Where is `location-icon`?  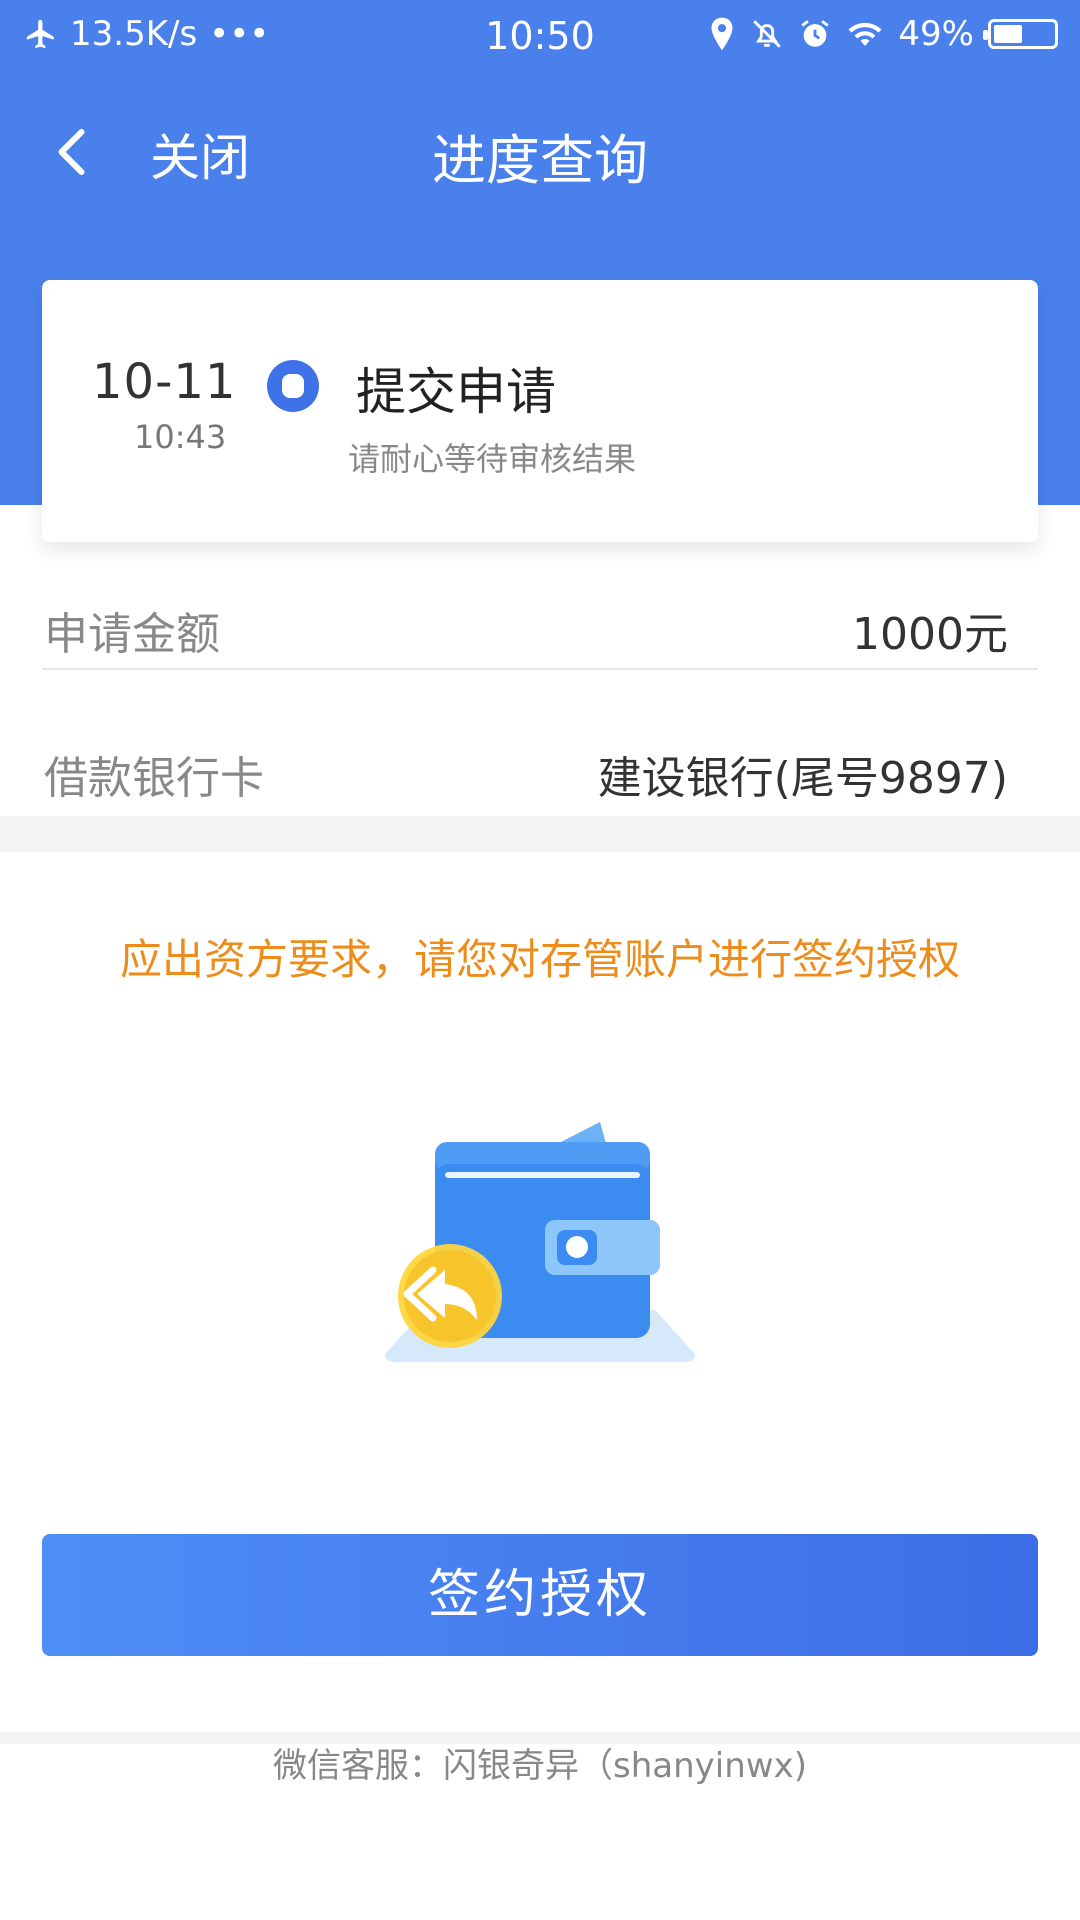 location-icon is located at coordinates (722, 34).